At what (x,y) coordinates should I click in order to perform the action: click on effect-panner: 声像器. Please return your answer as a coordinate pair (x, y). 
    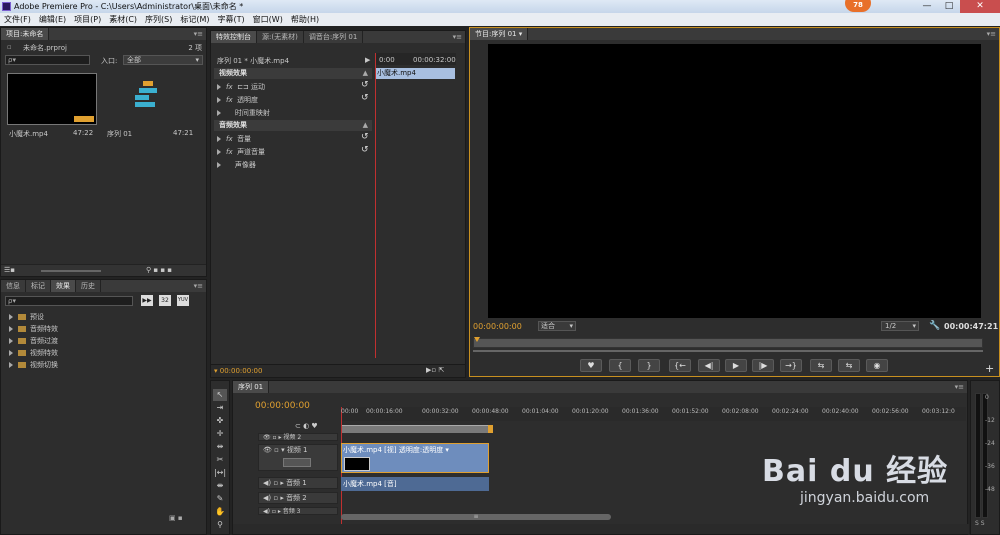
    Looking at the image, I should click on (236, 165).